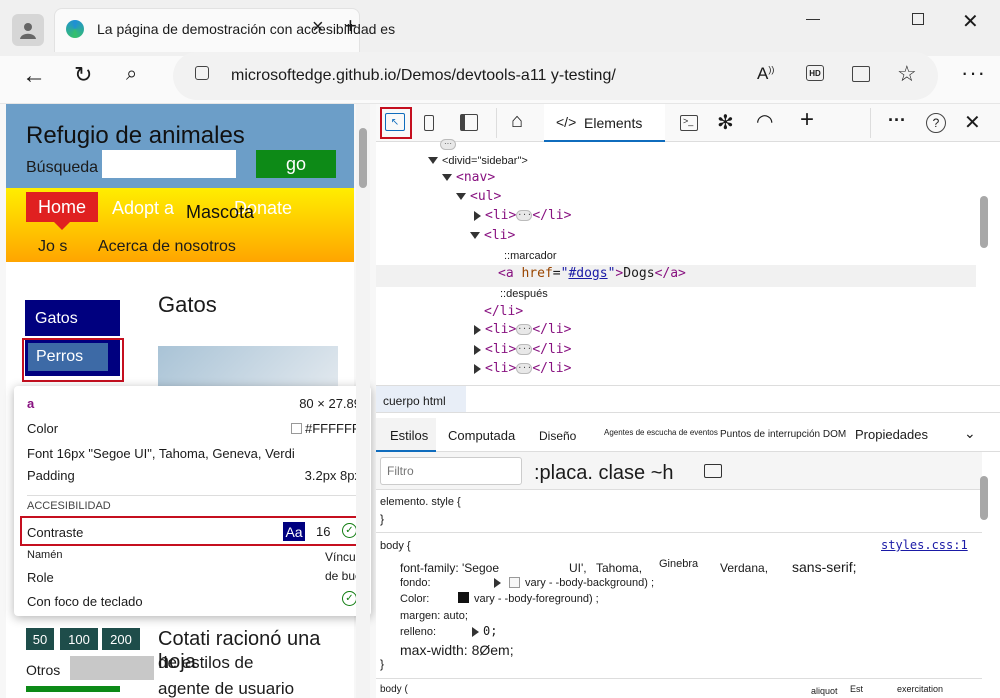 This screenshot has width=1000, height=698. What do you see at coordinates (72, 318) in the screenshot?
I see `sidebar-gatos: Gatos` at bounding box center [72, 318].